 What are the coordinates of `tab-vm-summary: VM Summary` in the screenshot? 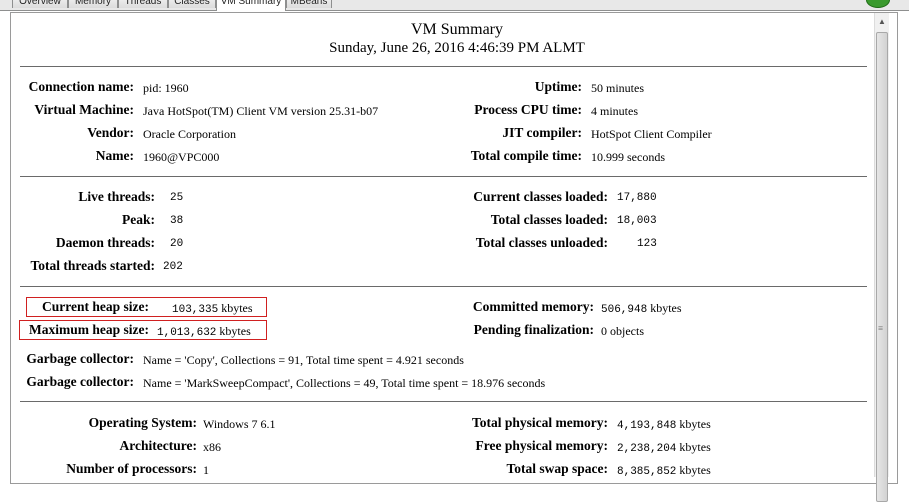 It's located at (251, 5).